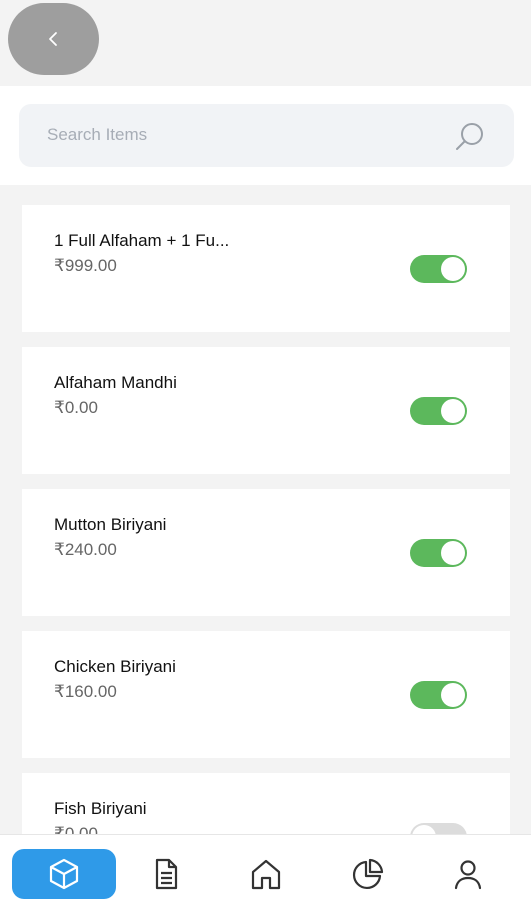  I want to click on search-box, so click(266, 135).